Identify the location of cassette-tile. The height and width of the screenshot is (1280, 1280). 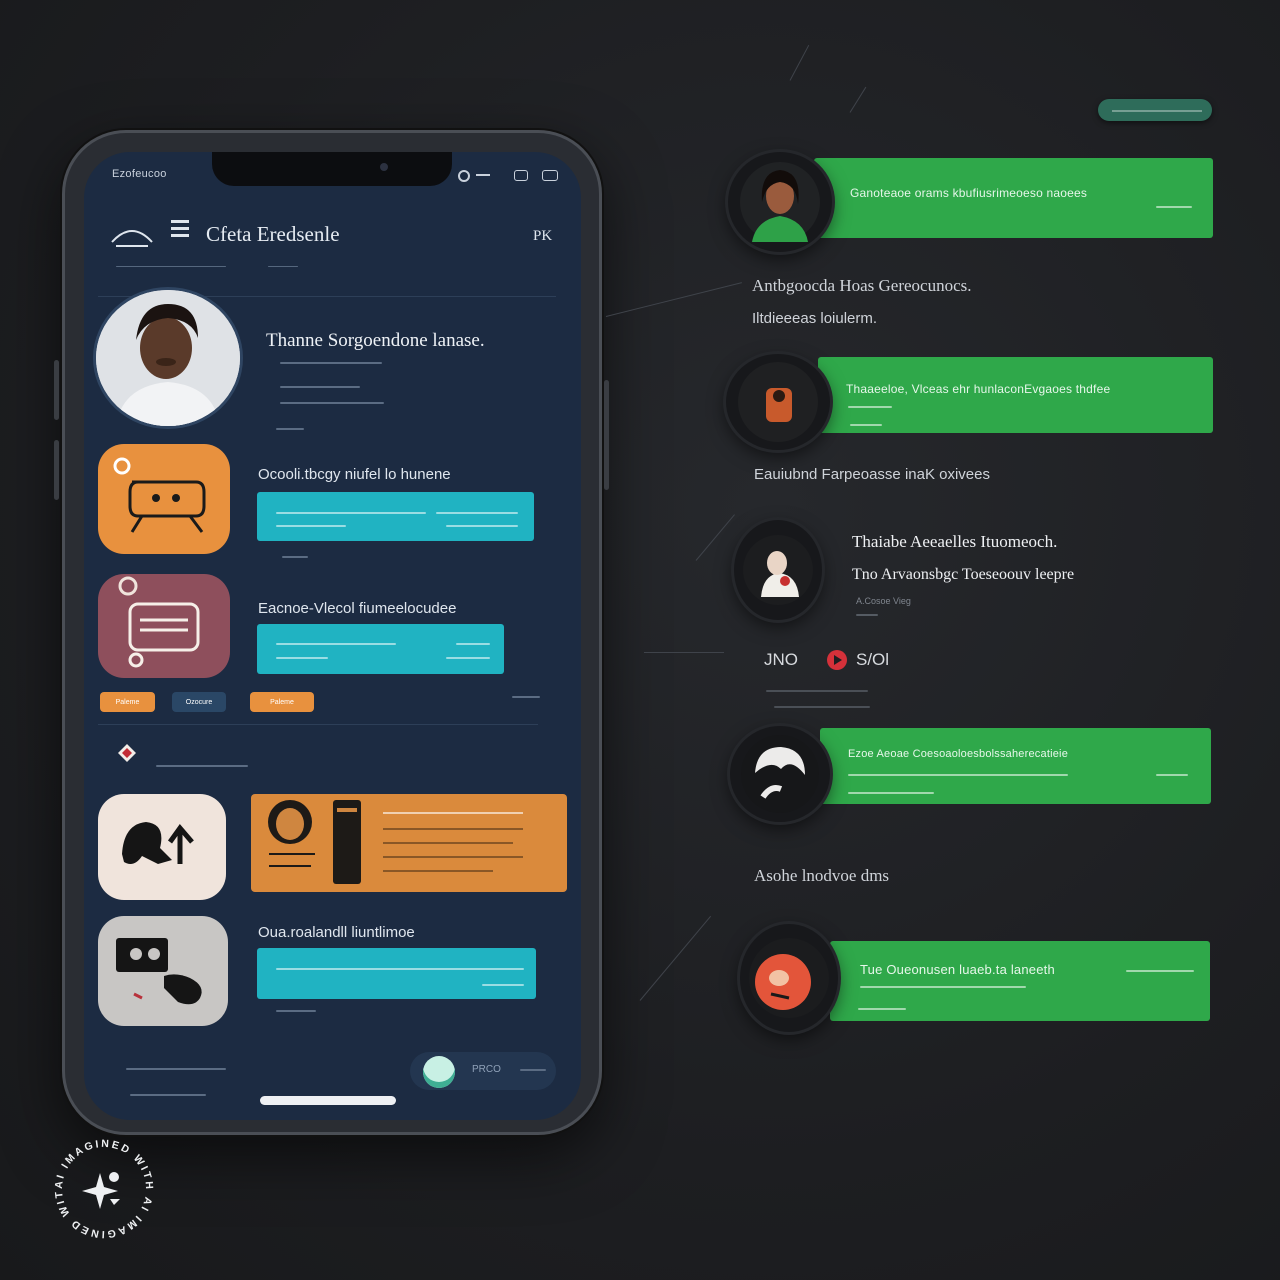
(163, 971).